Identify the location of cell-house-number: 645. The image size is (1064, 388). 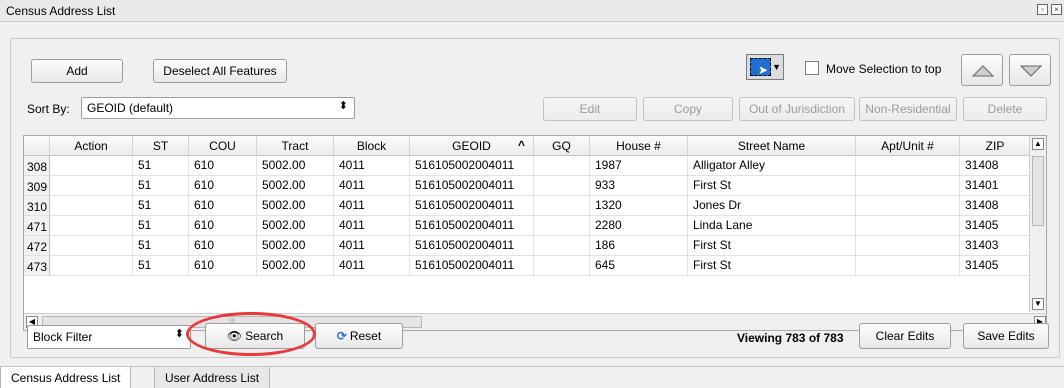
(639, 266).